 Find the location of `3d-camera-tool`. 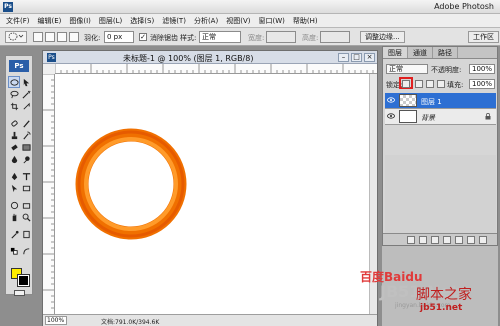

3d-camera-tool is located at coordinates (26, 205).